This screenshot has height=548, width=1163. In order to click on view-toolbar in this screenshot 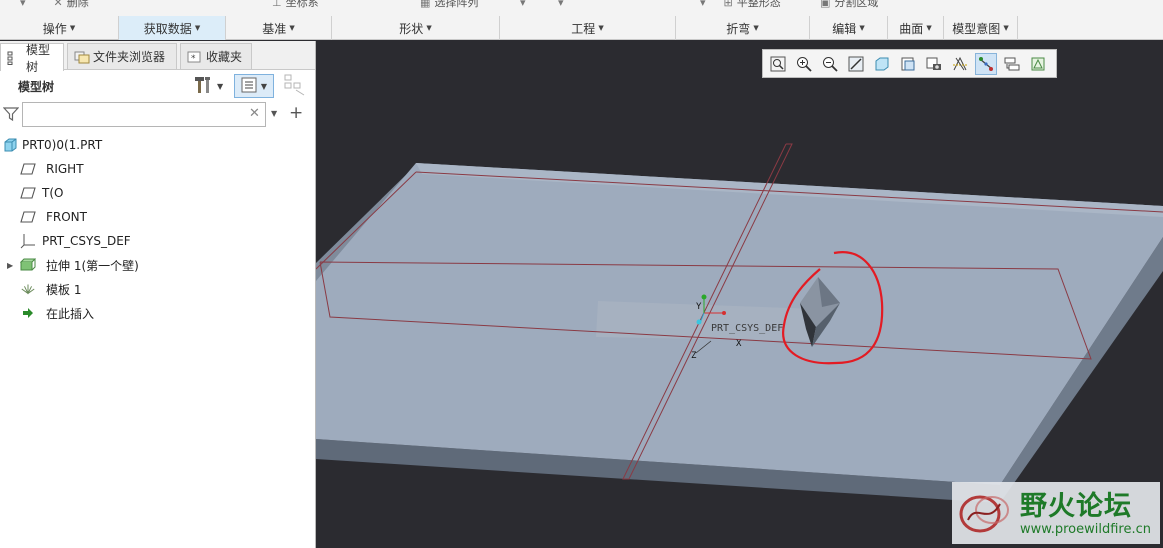, I will do `click(909, 63)`.